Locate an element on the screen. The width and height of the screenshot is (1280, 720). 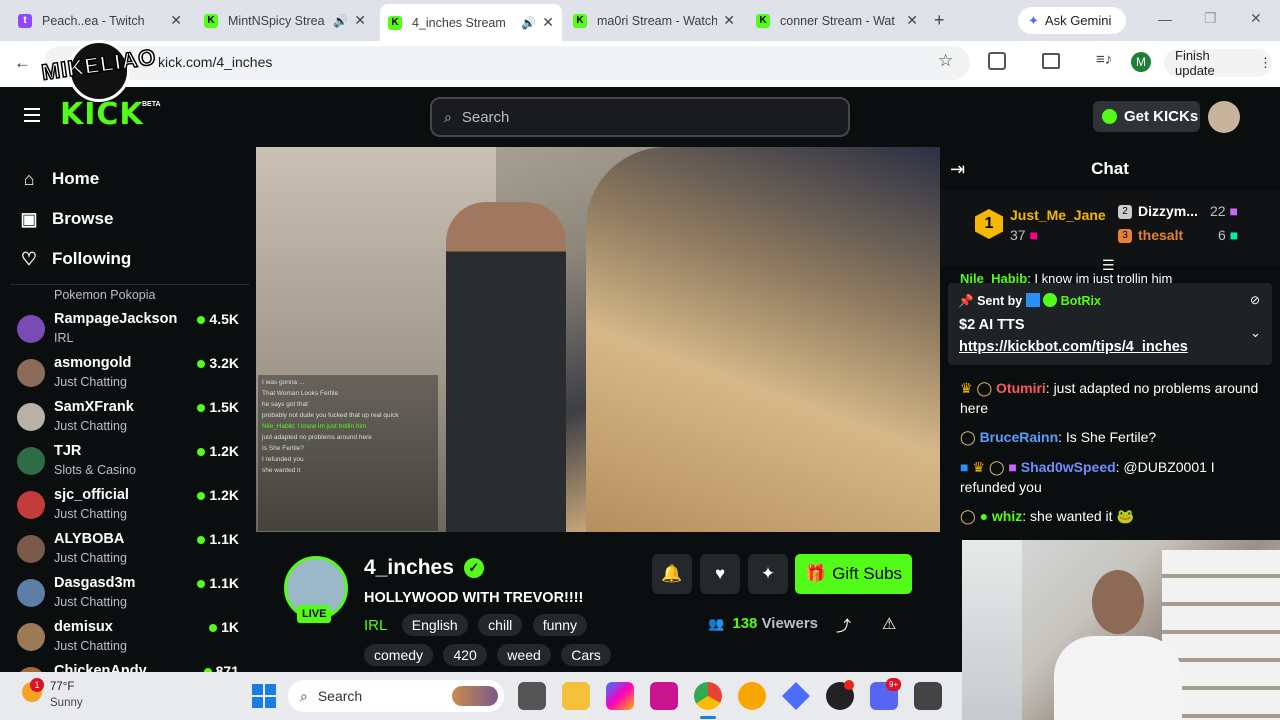
share-icon: ⤴ is located at coordinates (843, 625).